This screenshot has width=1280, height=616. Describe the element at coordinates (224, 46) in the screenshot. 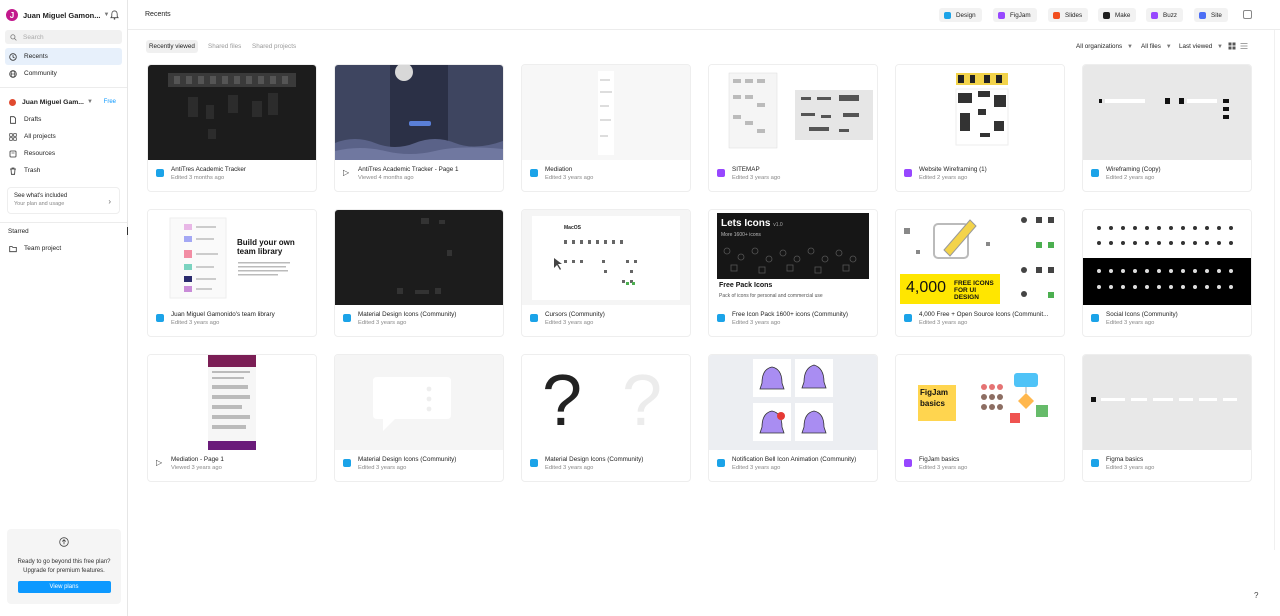

I see `tab-shared-files: Shared files` at that location.